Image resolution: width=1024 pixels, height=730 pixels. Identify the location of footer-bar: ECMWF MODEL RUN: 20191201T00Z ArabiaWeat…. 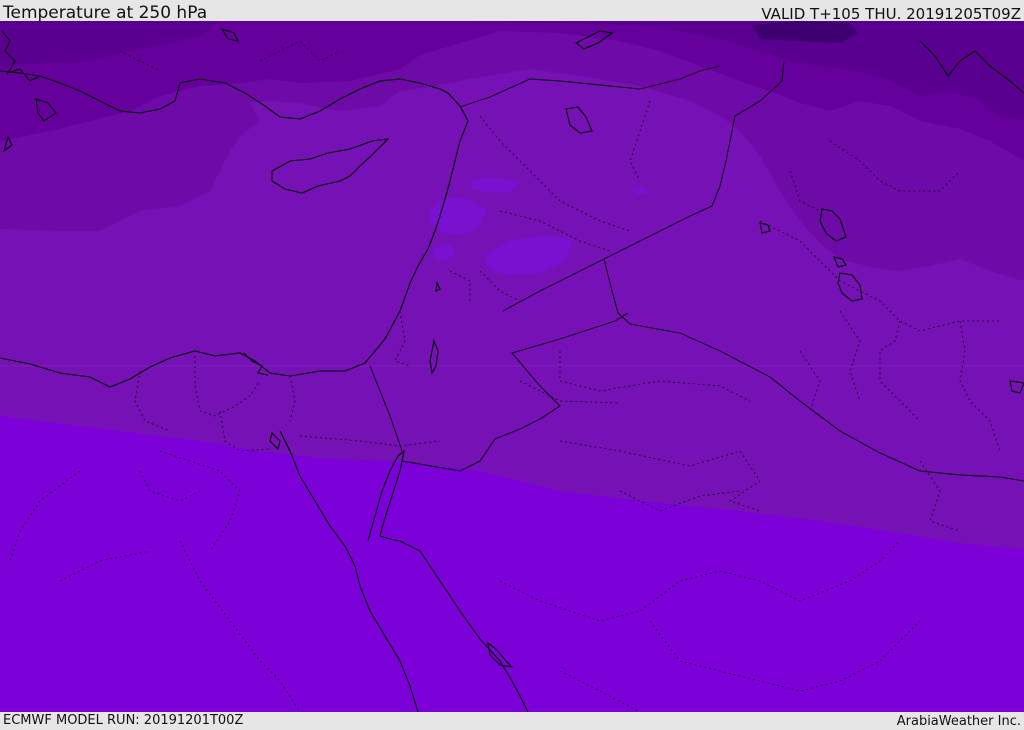
(512, 720).